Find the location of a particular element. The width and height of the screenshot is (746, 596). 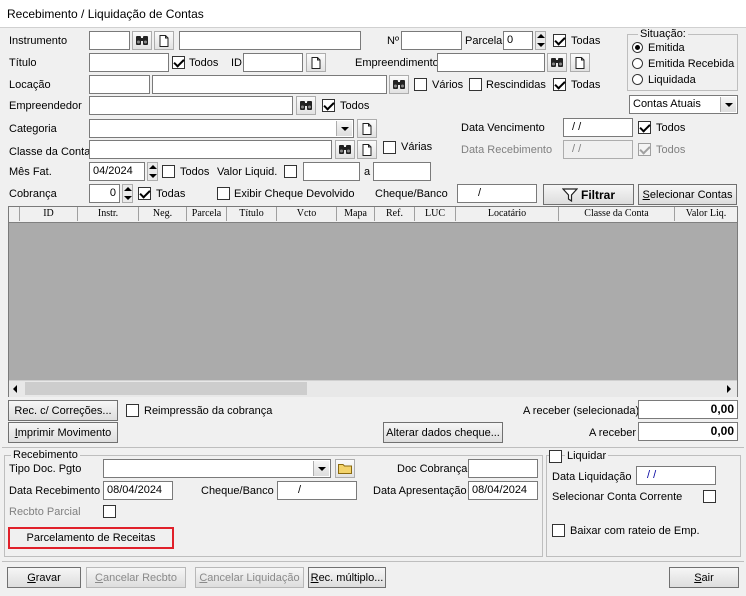

empreendedor-input is located at coordinates (191, 105).